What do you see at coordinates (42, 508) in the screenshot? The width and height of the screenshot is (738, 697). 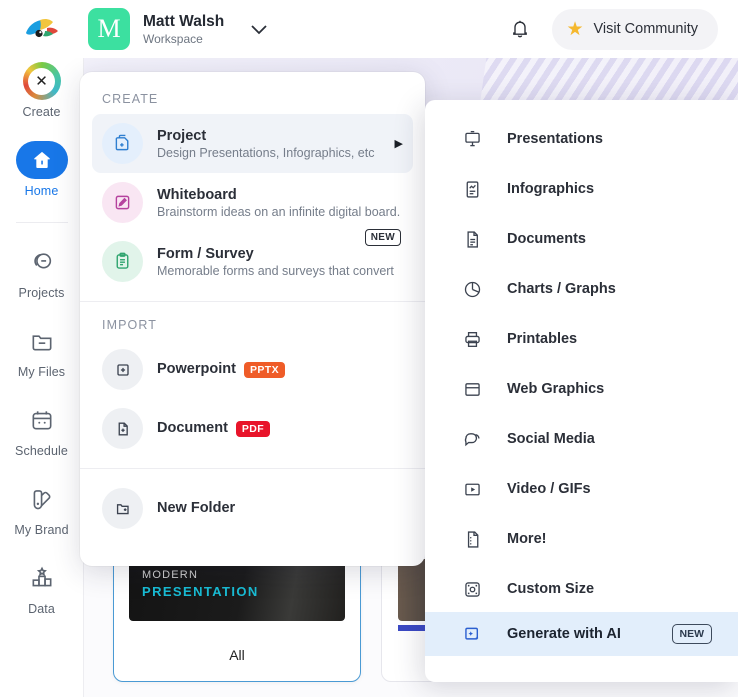 I see `sidebar-item-my-brand: My Brand` at bounding box center [42, 508].